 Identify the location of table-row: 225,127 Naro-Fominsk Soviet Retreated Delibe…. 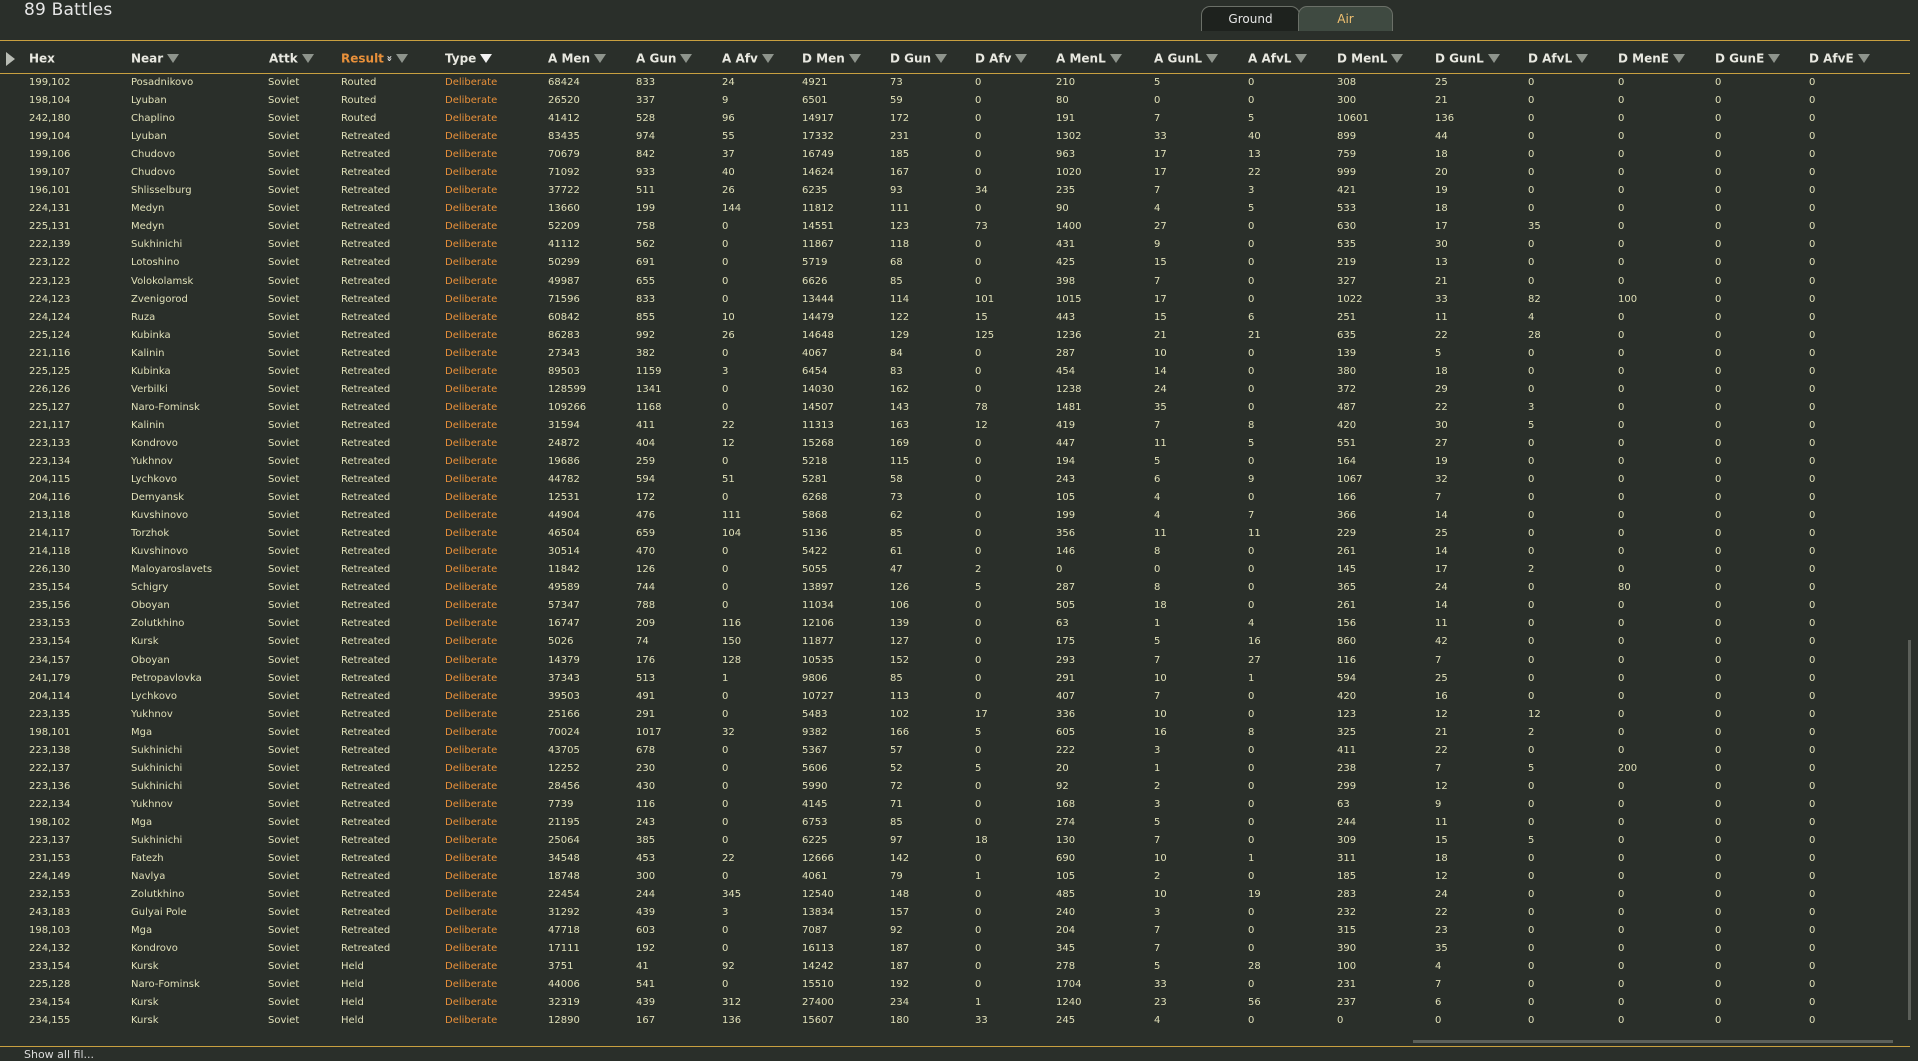
(955, 409).